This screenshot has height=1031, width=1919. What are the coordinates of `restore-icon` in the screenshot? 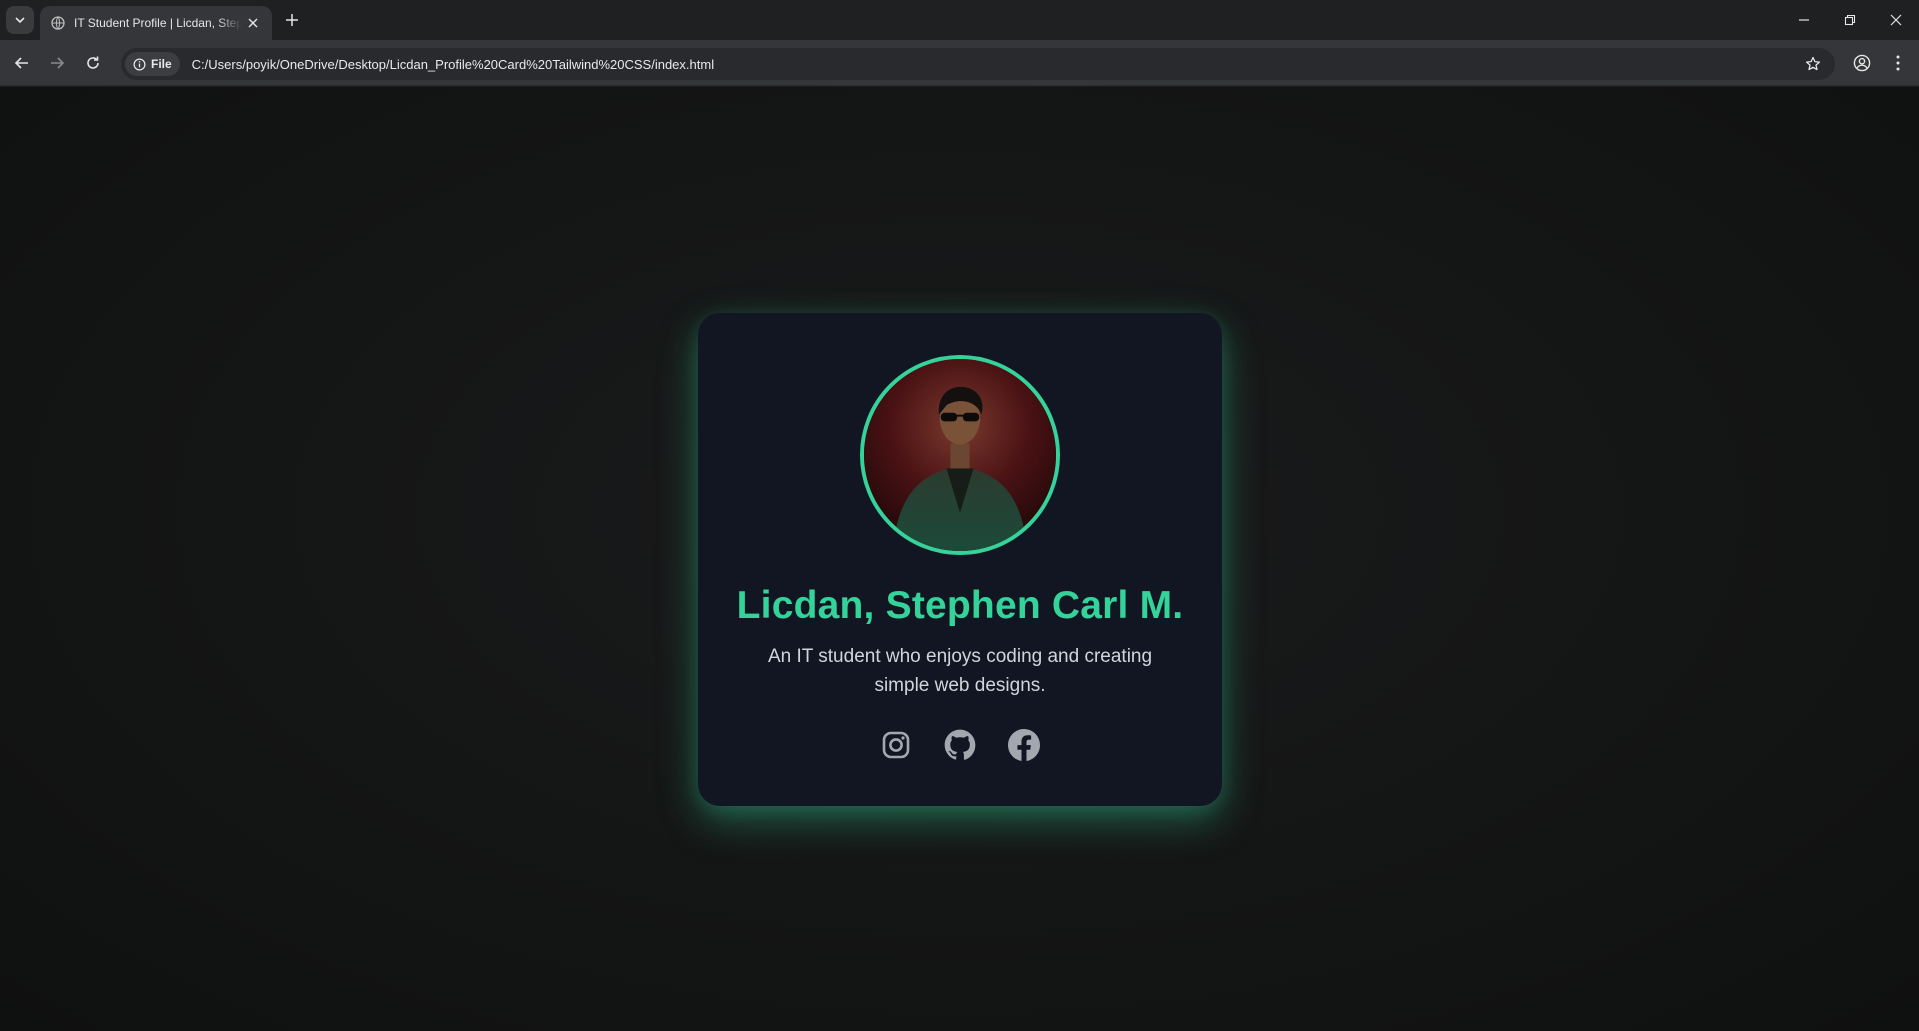 It's located at (1850, 20).